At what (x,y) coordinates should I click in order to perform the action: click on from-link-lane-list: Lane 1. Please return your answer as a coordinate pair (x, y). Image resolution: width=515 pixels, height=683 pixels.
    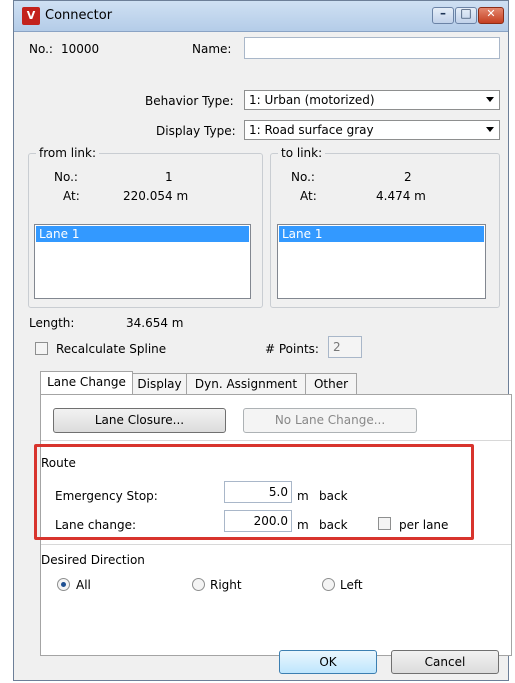
    Looking at the image, I should click on (142, 261).